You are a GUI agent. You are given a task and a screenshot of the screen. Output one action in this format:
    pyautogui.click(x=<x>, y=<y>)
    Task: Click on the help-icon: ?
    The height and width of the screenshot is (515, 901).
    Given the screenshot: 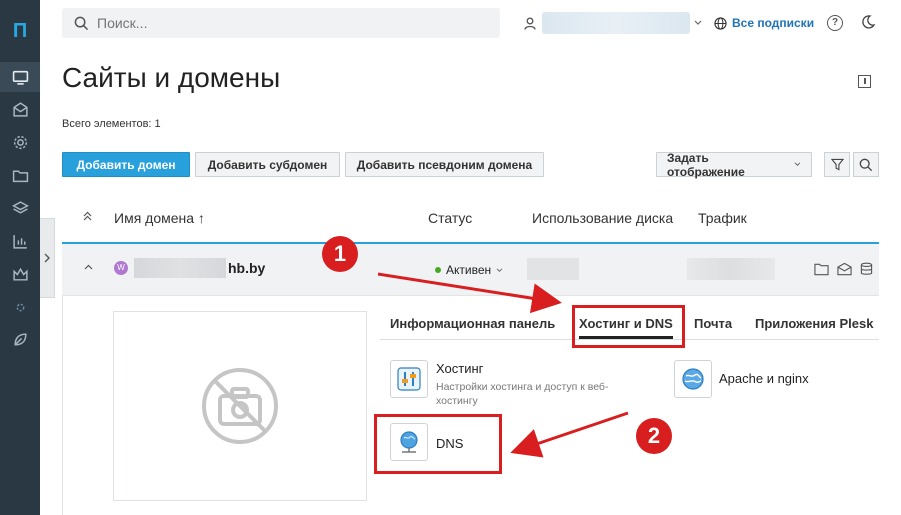 What is the action you would take?
    pyautogui.click(x=835, y=23)
    